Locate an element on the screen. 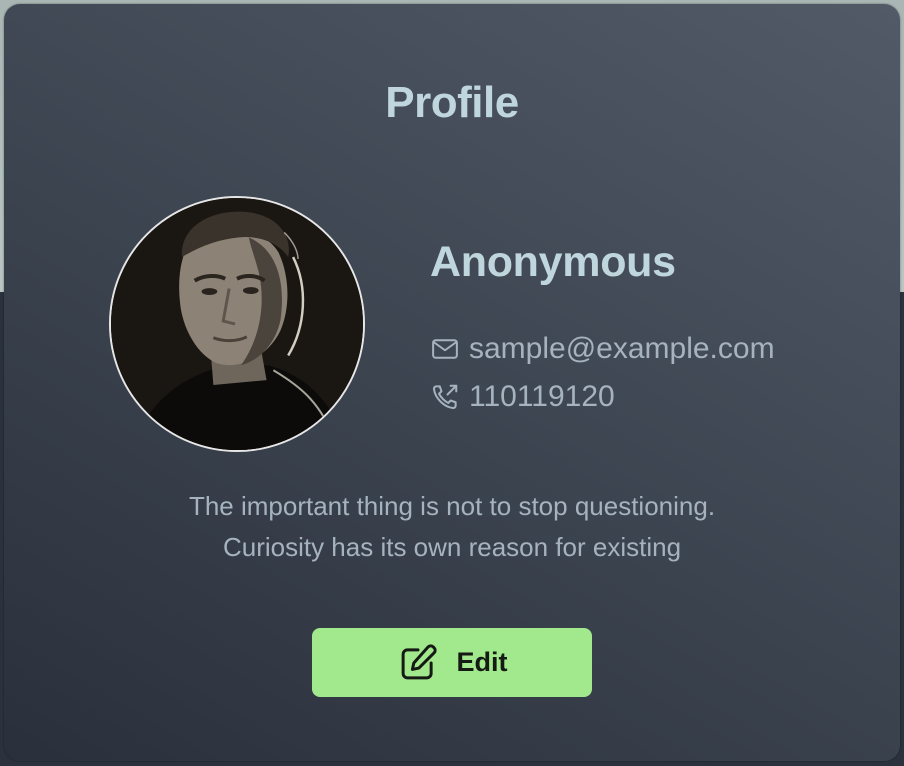 This screenshot has height=766, width=904. email-row: sample@example.com is located at coordinates (602, 349).